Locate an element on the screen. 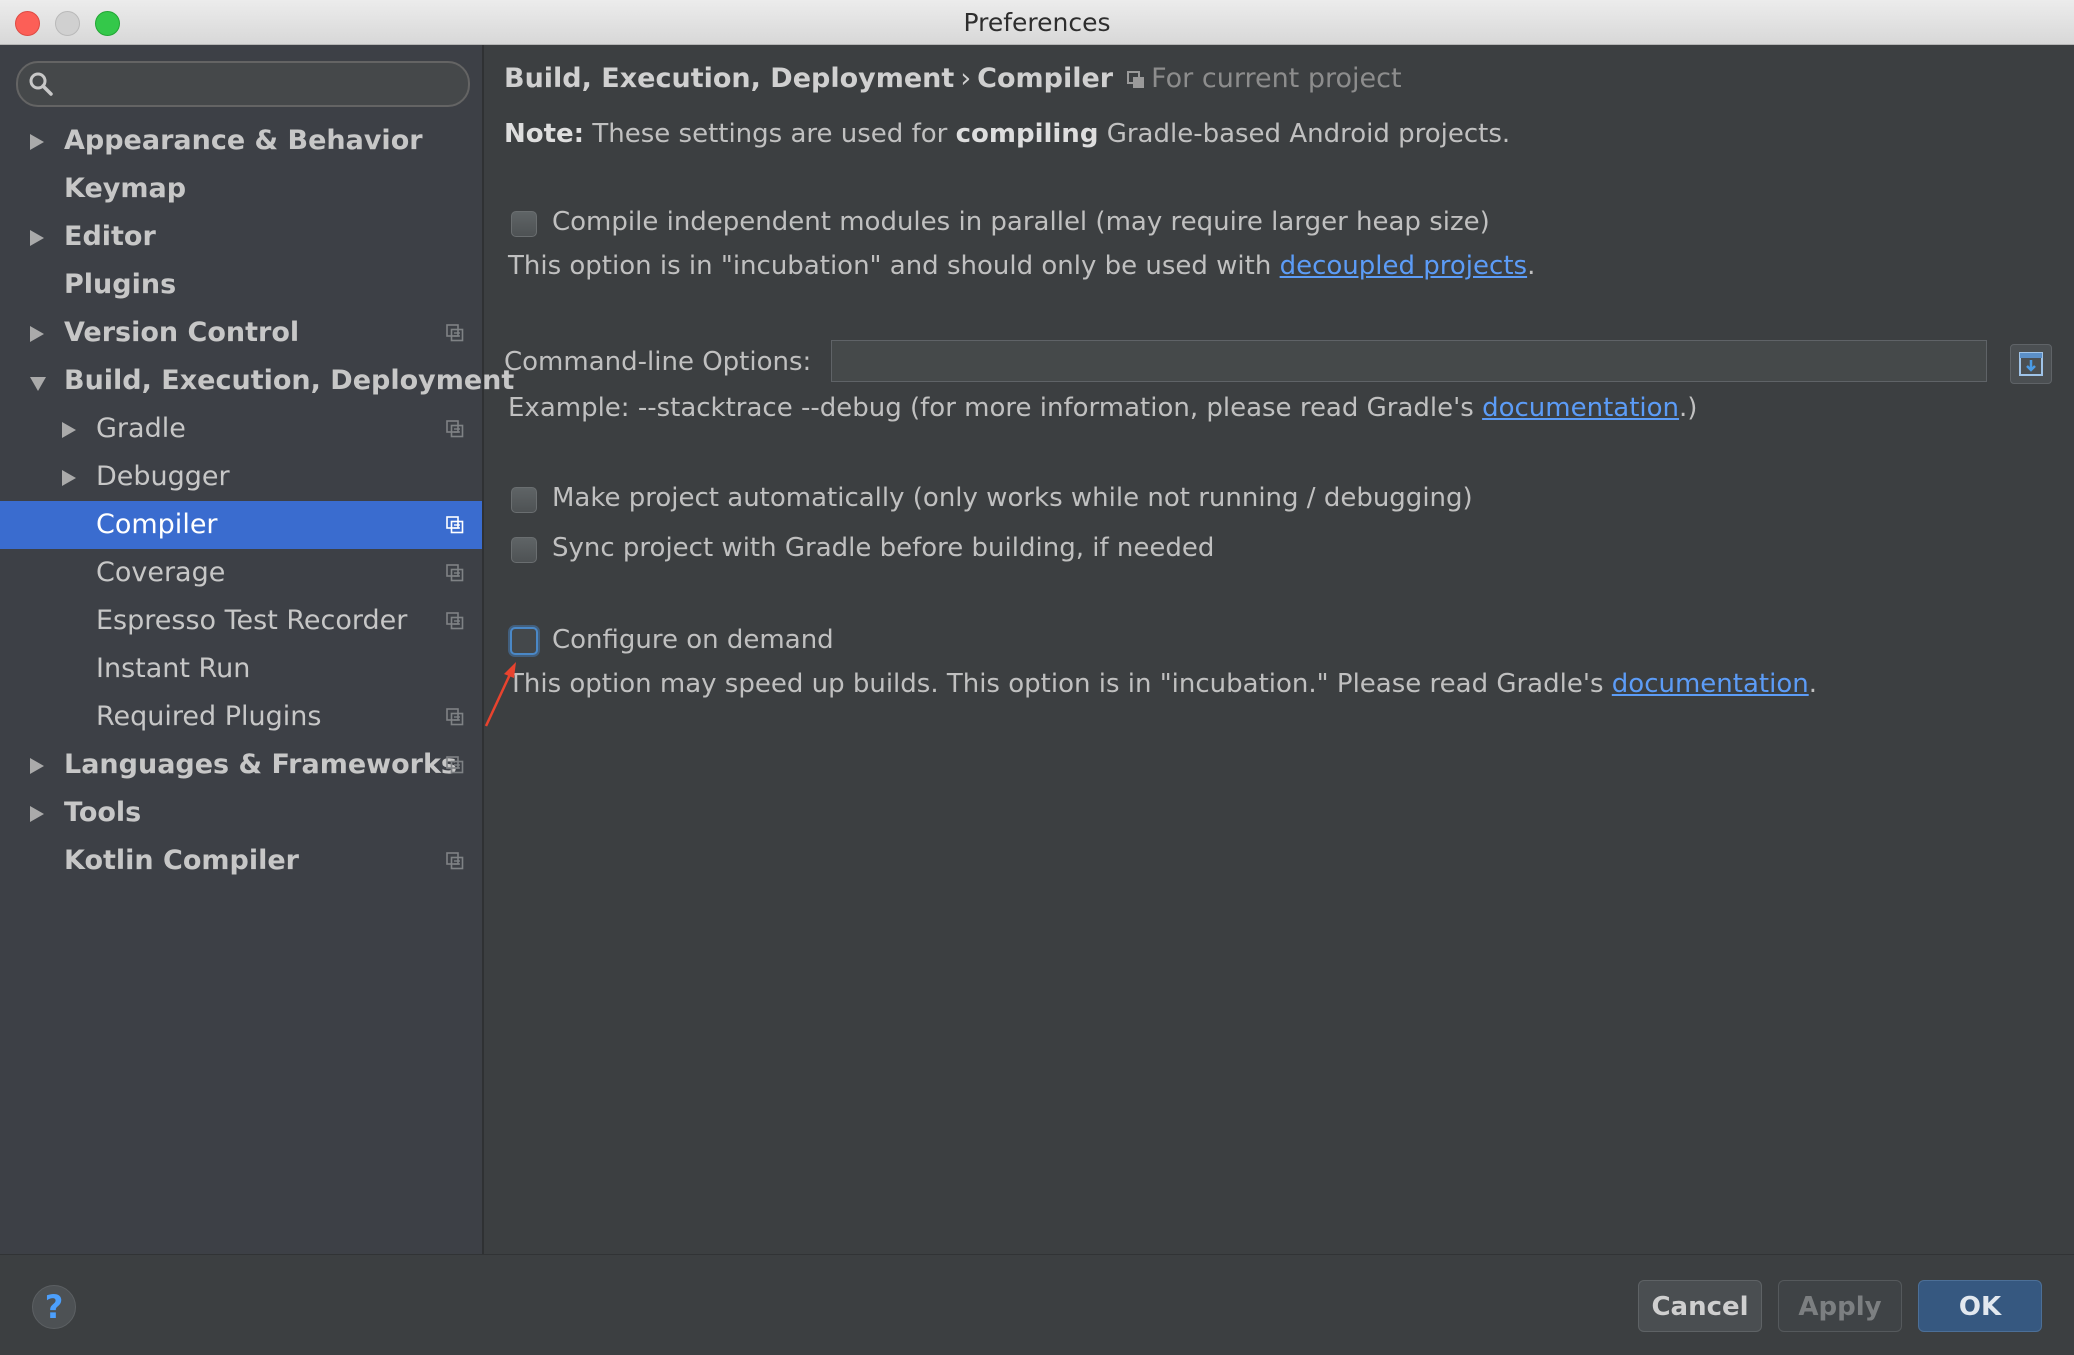 Image resolution: width=2074 pixels, height=1355 pixels. configure-on-demand-label: Configure on demand is located at coordinates (693, 640).